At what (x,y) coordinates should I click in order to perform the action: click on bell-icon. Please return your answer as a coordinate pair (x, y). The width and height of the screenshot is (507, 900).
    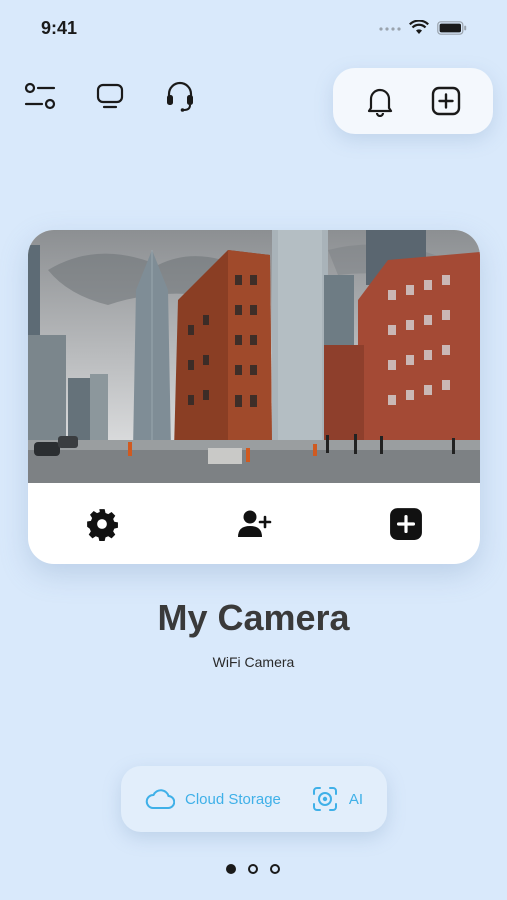
    Looking at the image, I should click on (380, 102).